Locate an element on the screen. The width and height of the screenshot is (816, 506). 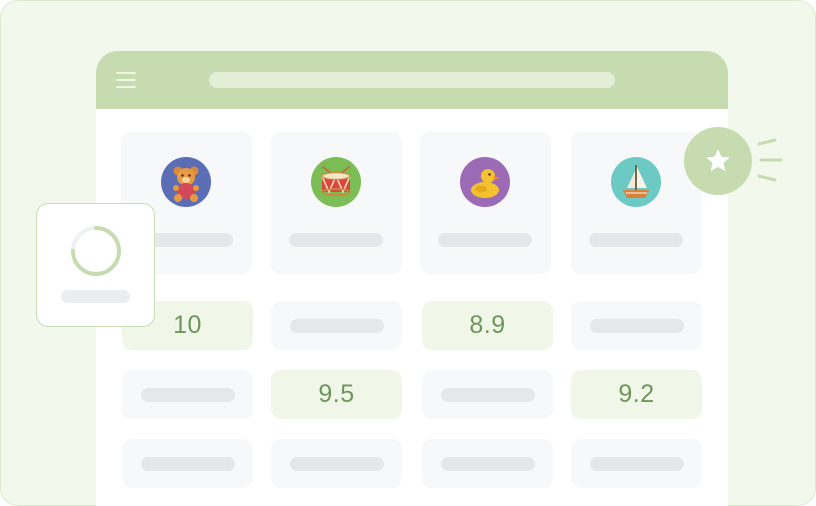
score-value: 9.5 is located at coordinates (336, 394).